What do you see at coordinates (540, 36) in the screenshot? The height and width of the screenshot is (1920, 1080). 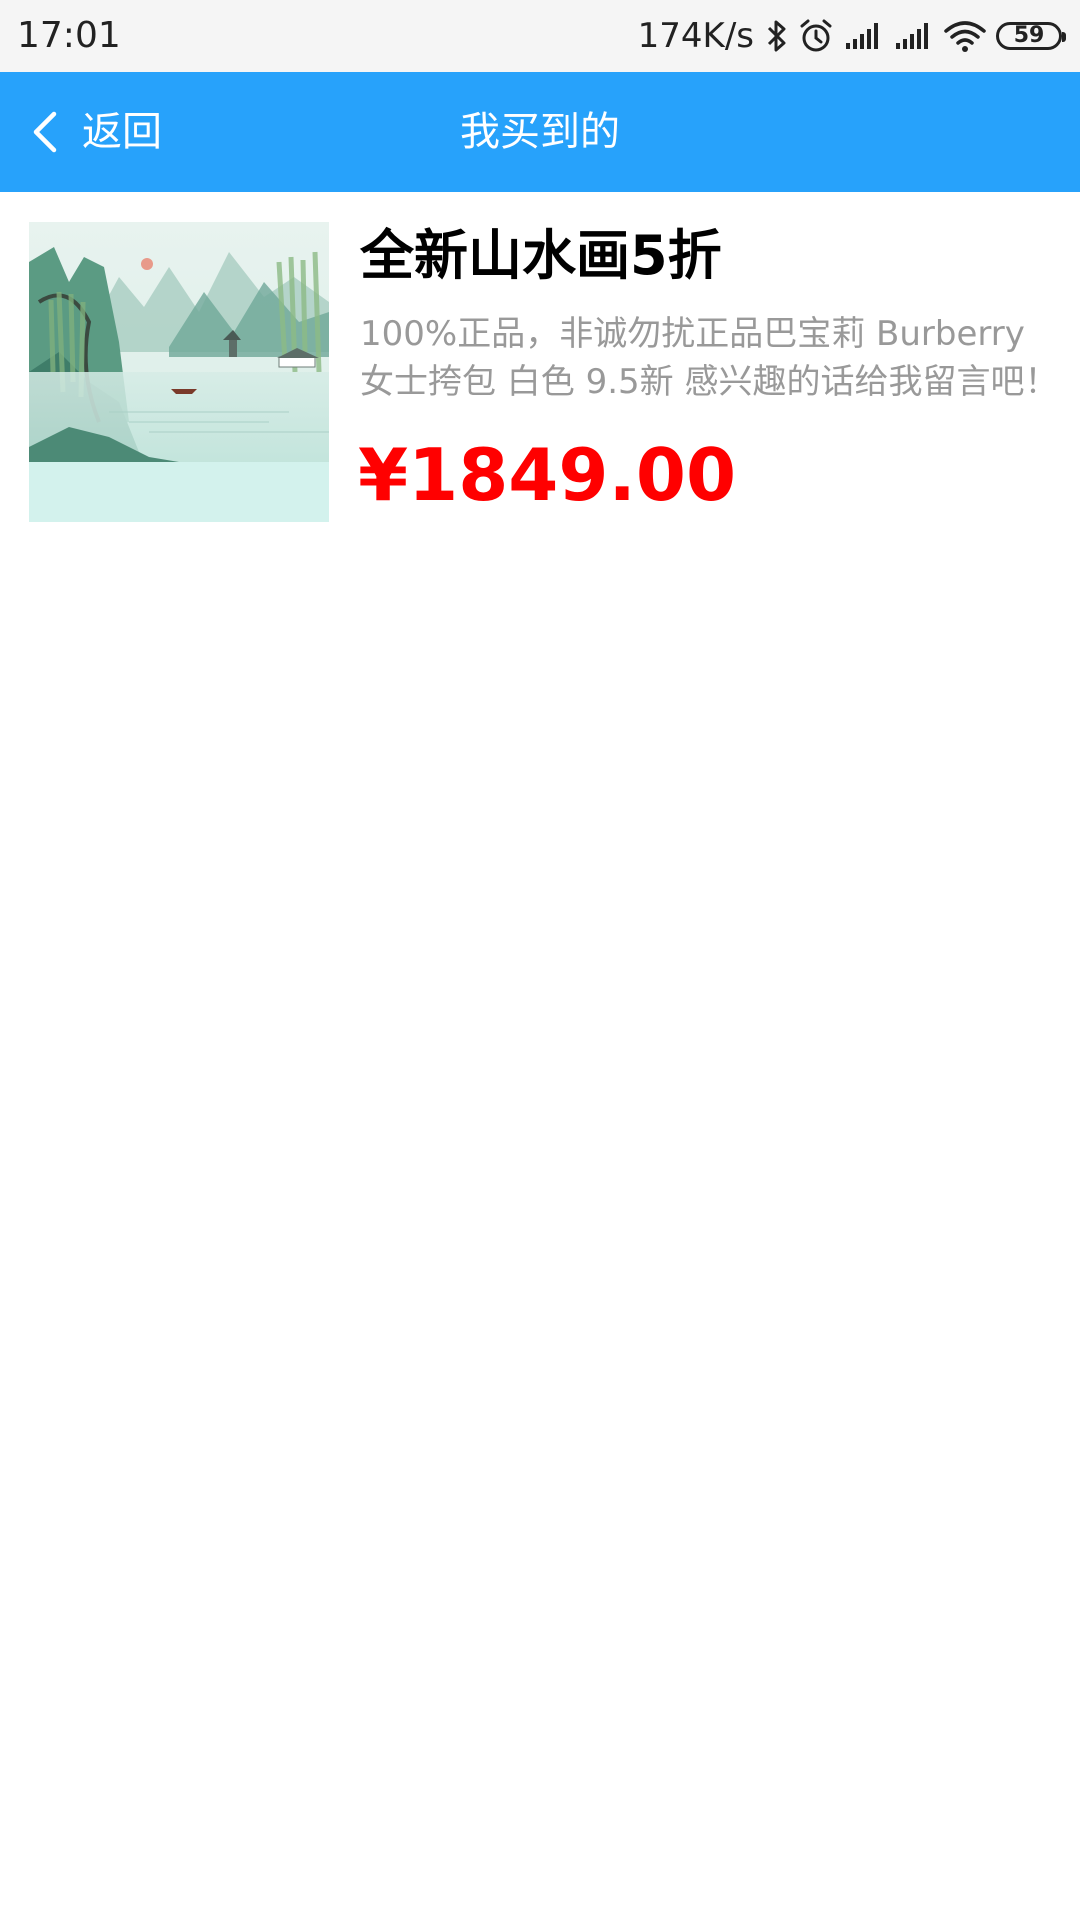 I see `status-bar: 17:01 174K/s 59` at bounding box center [540, 36].